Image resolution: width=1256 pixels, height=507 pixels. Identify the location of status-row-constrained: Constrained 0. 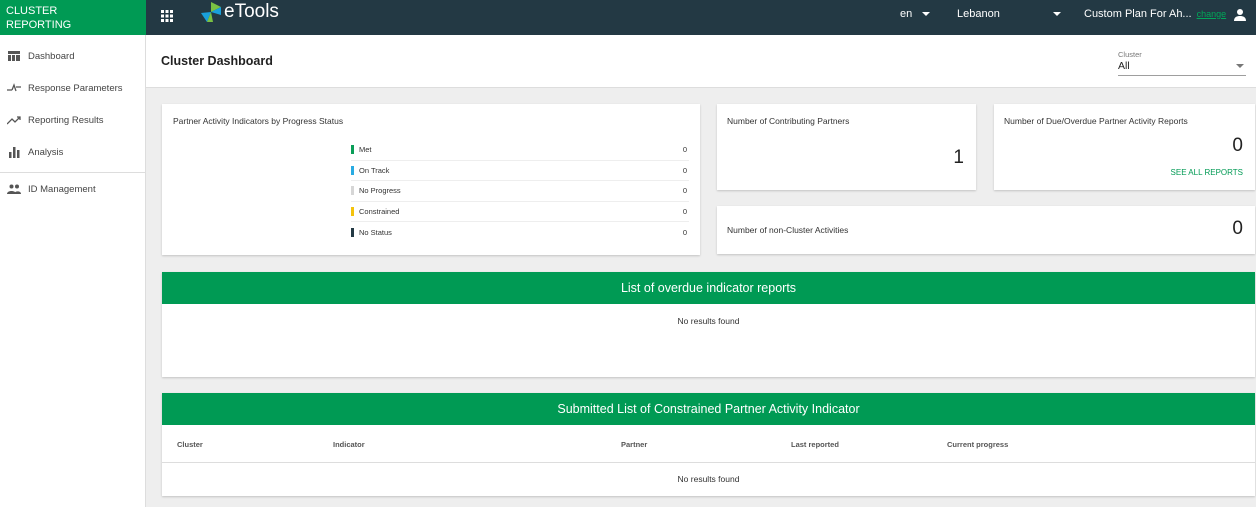
(520, 212).